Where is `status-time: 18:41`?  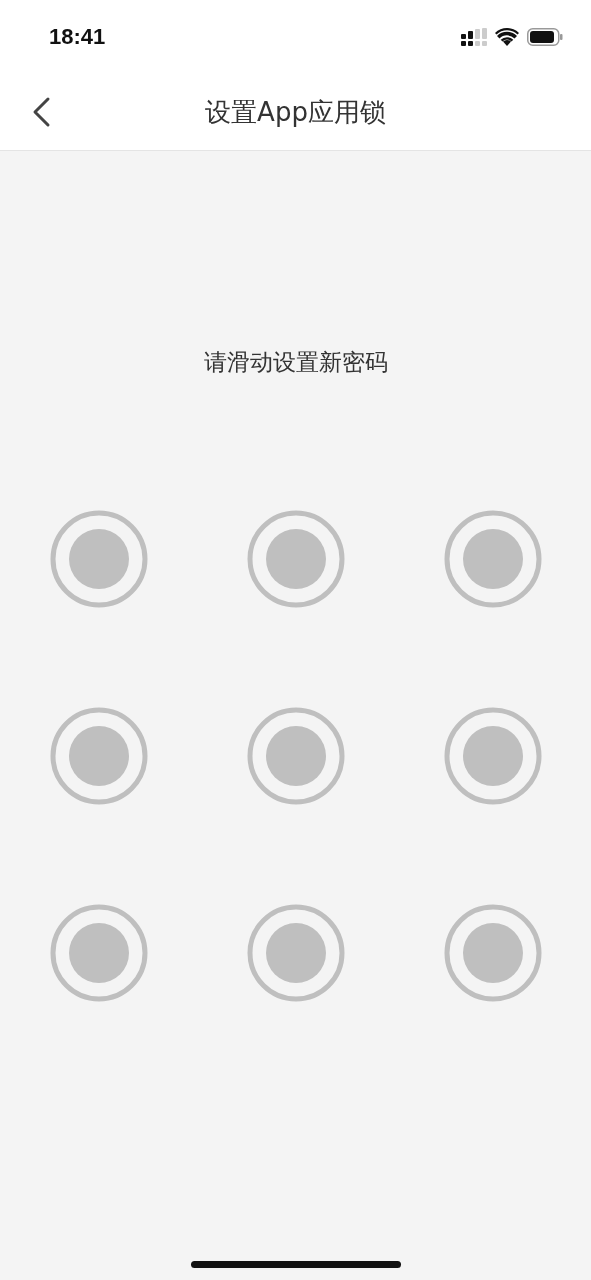 status-time: 18:41 is located at coordinates (77, 36).